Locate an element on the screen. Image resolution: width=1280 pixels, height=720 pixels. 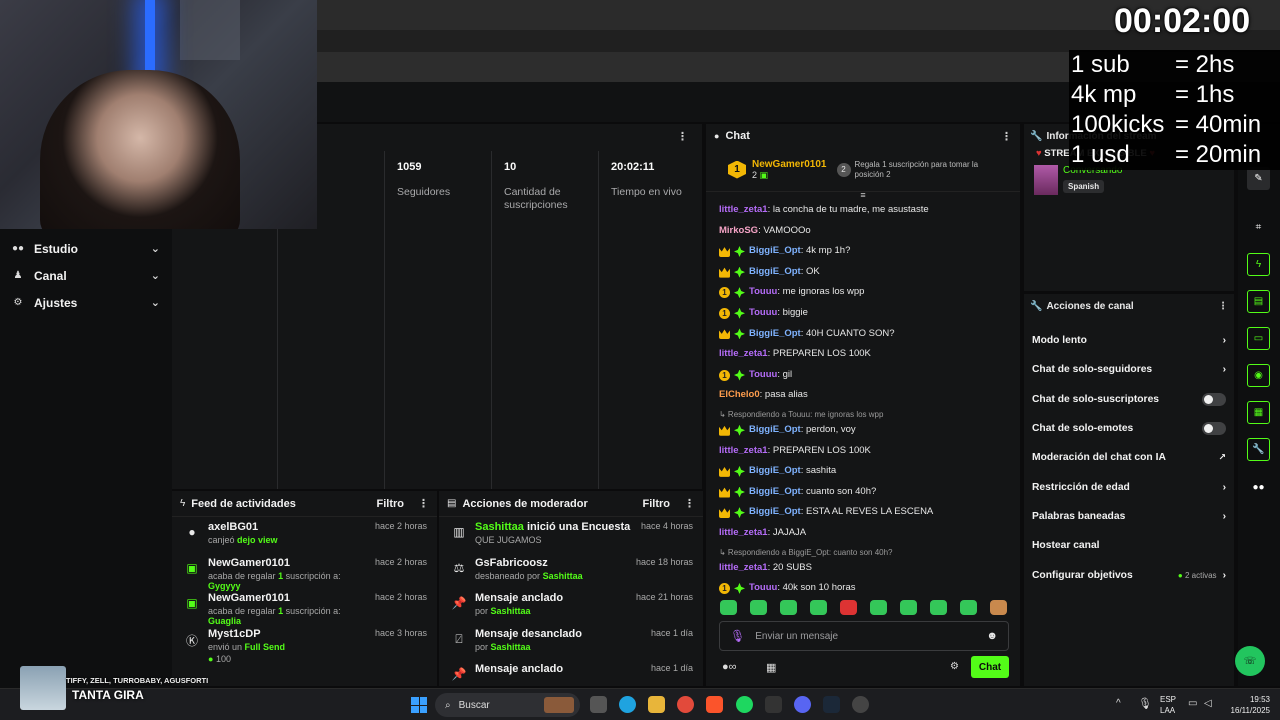
edit-icon: ✎ is located at coordinates (1258, 178).